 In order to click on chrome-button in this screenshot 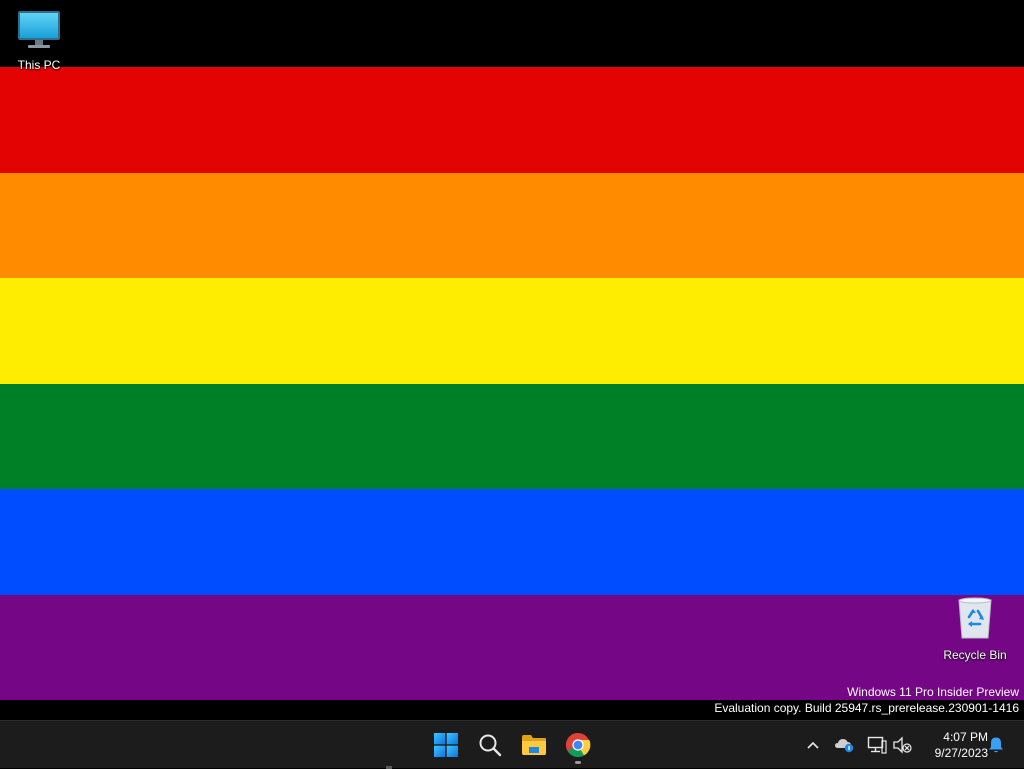, I will do `click(578, 745)`.